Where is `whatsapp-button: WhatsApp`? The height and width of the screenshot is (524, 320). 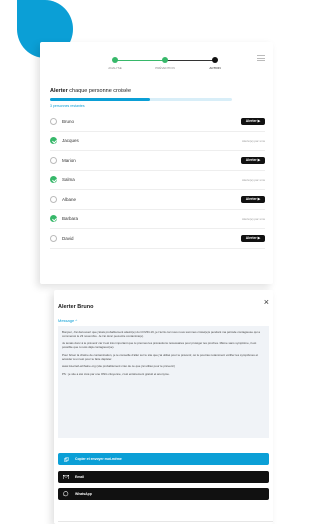
whatsapp-button: WhatsApp is located at coordinates (163, 494).